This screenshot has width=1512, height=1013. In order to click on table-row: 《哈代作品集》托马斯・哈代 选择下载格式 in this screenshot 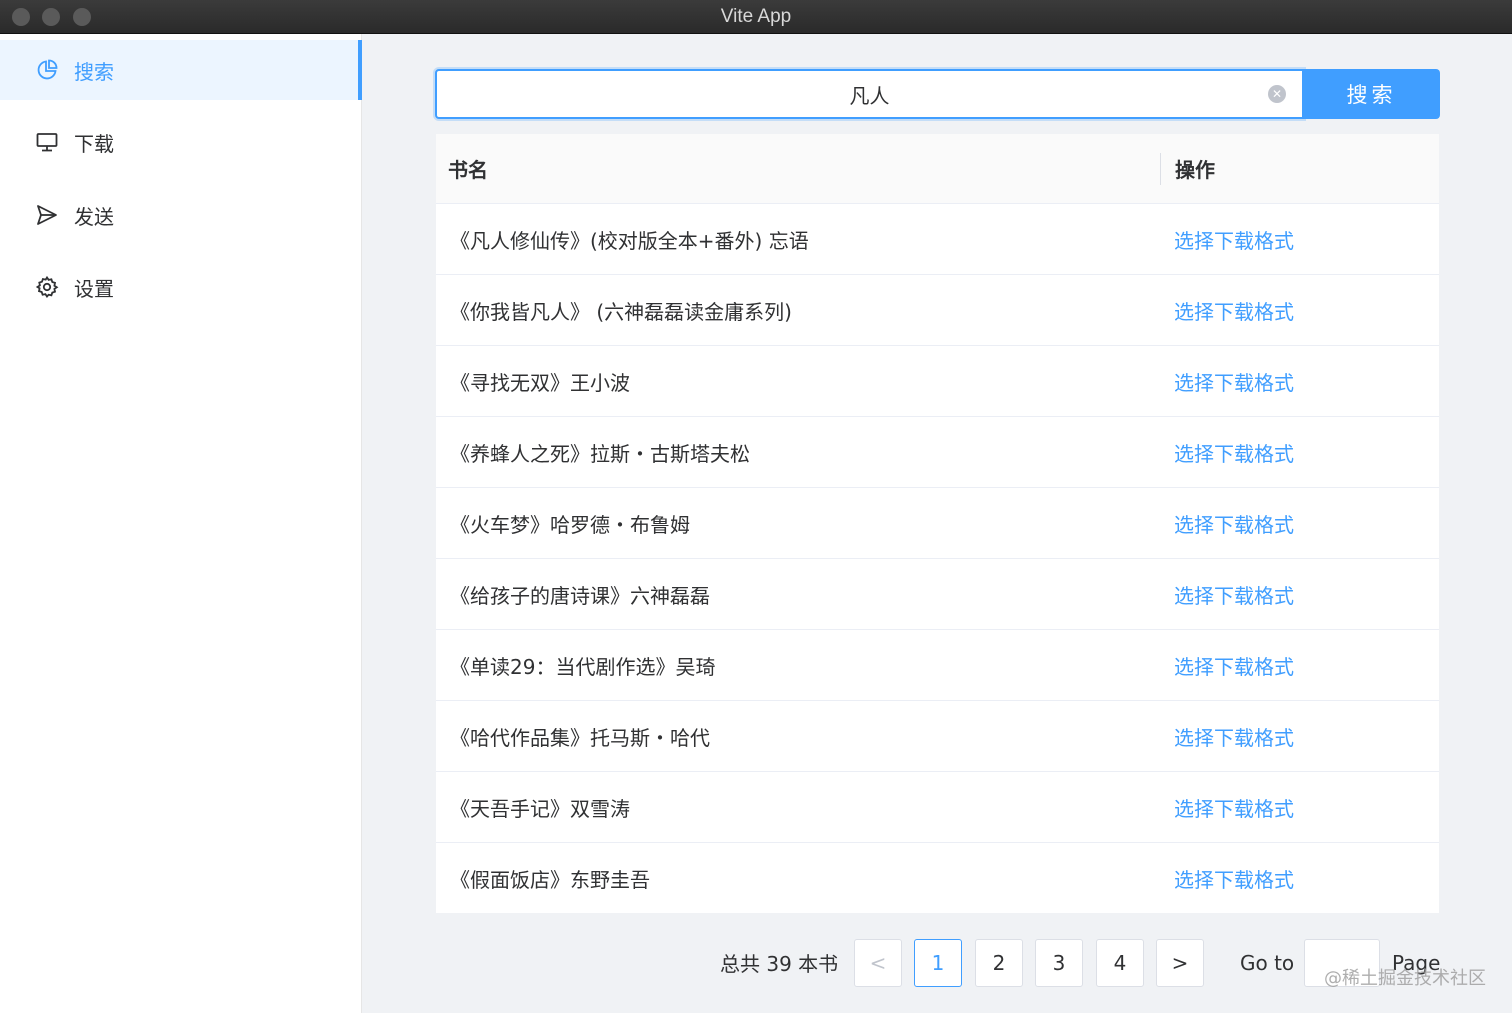, I will do `click(937, 736)`.